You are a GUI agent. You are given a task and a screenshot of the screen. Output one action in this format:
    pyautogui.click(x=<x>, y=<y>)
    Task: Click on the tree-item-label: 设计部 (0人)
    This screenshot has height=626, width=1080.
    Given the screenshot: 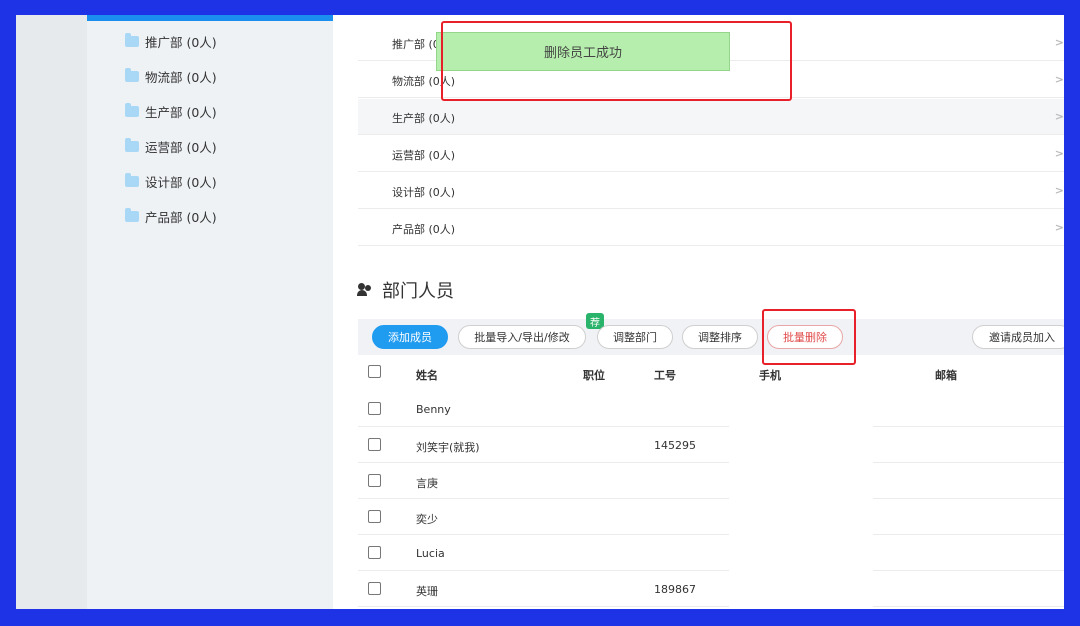 What is the action you would take?
    pyautogui.click(x=181, y=182)
    